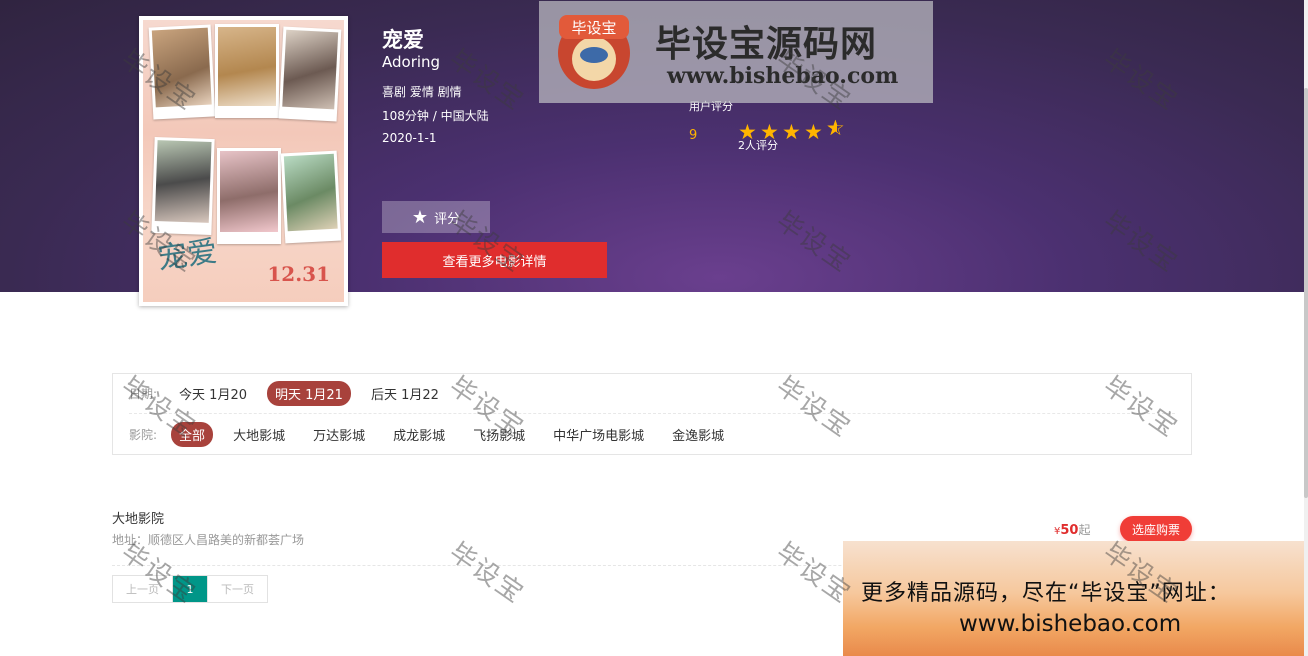 The height and width of the screenshot is (656, 1308). I want to click on movie-duration-region: 108分钟 / 中国大陆, so click(435, 116).